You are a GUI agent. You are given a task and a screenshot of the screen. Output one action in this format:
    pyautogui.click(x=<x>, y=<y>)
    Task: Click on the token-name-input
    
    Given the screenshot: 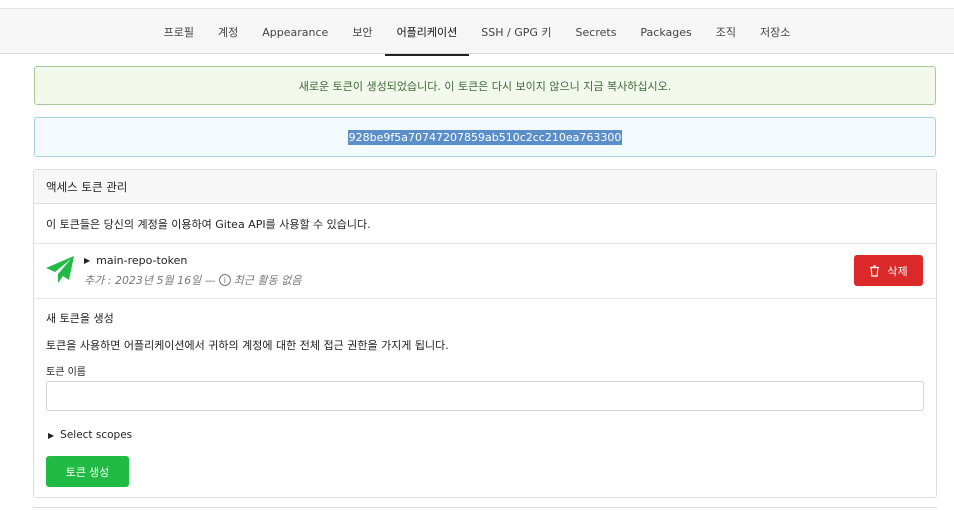 What is the action you would take?
    pyautogui.click(x=485, y=396)
    